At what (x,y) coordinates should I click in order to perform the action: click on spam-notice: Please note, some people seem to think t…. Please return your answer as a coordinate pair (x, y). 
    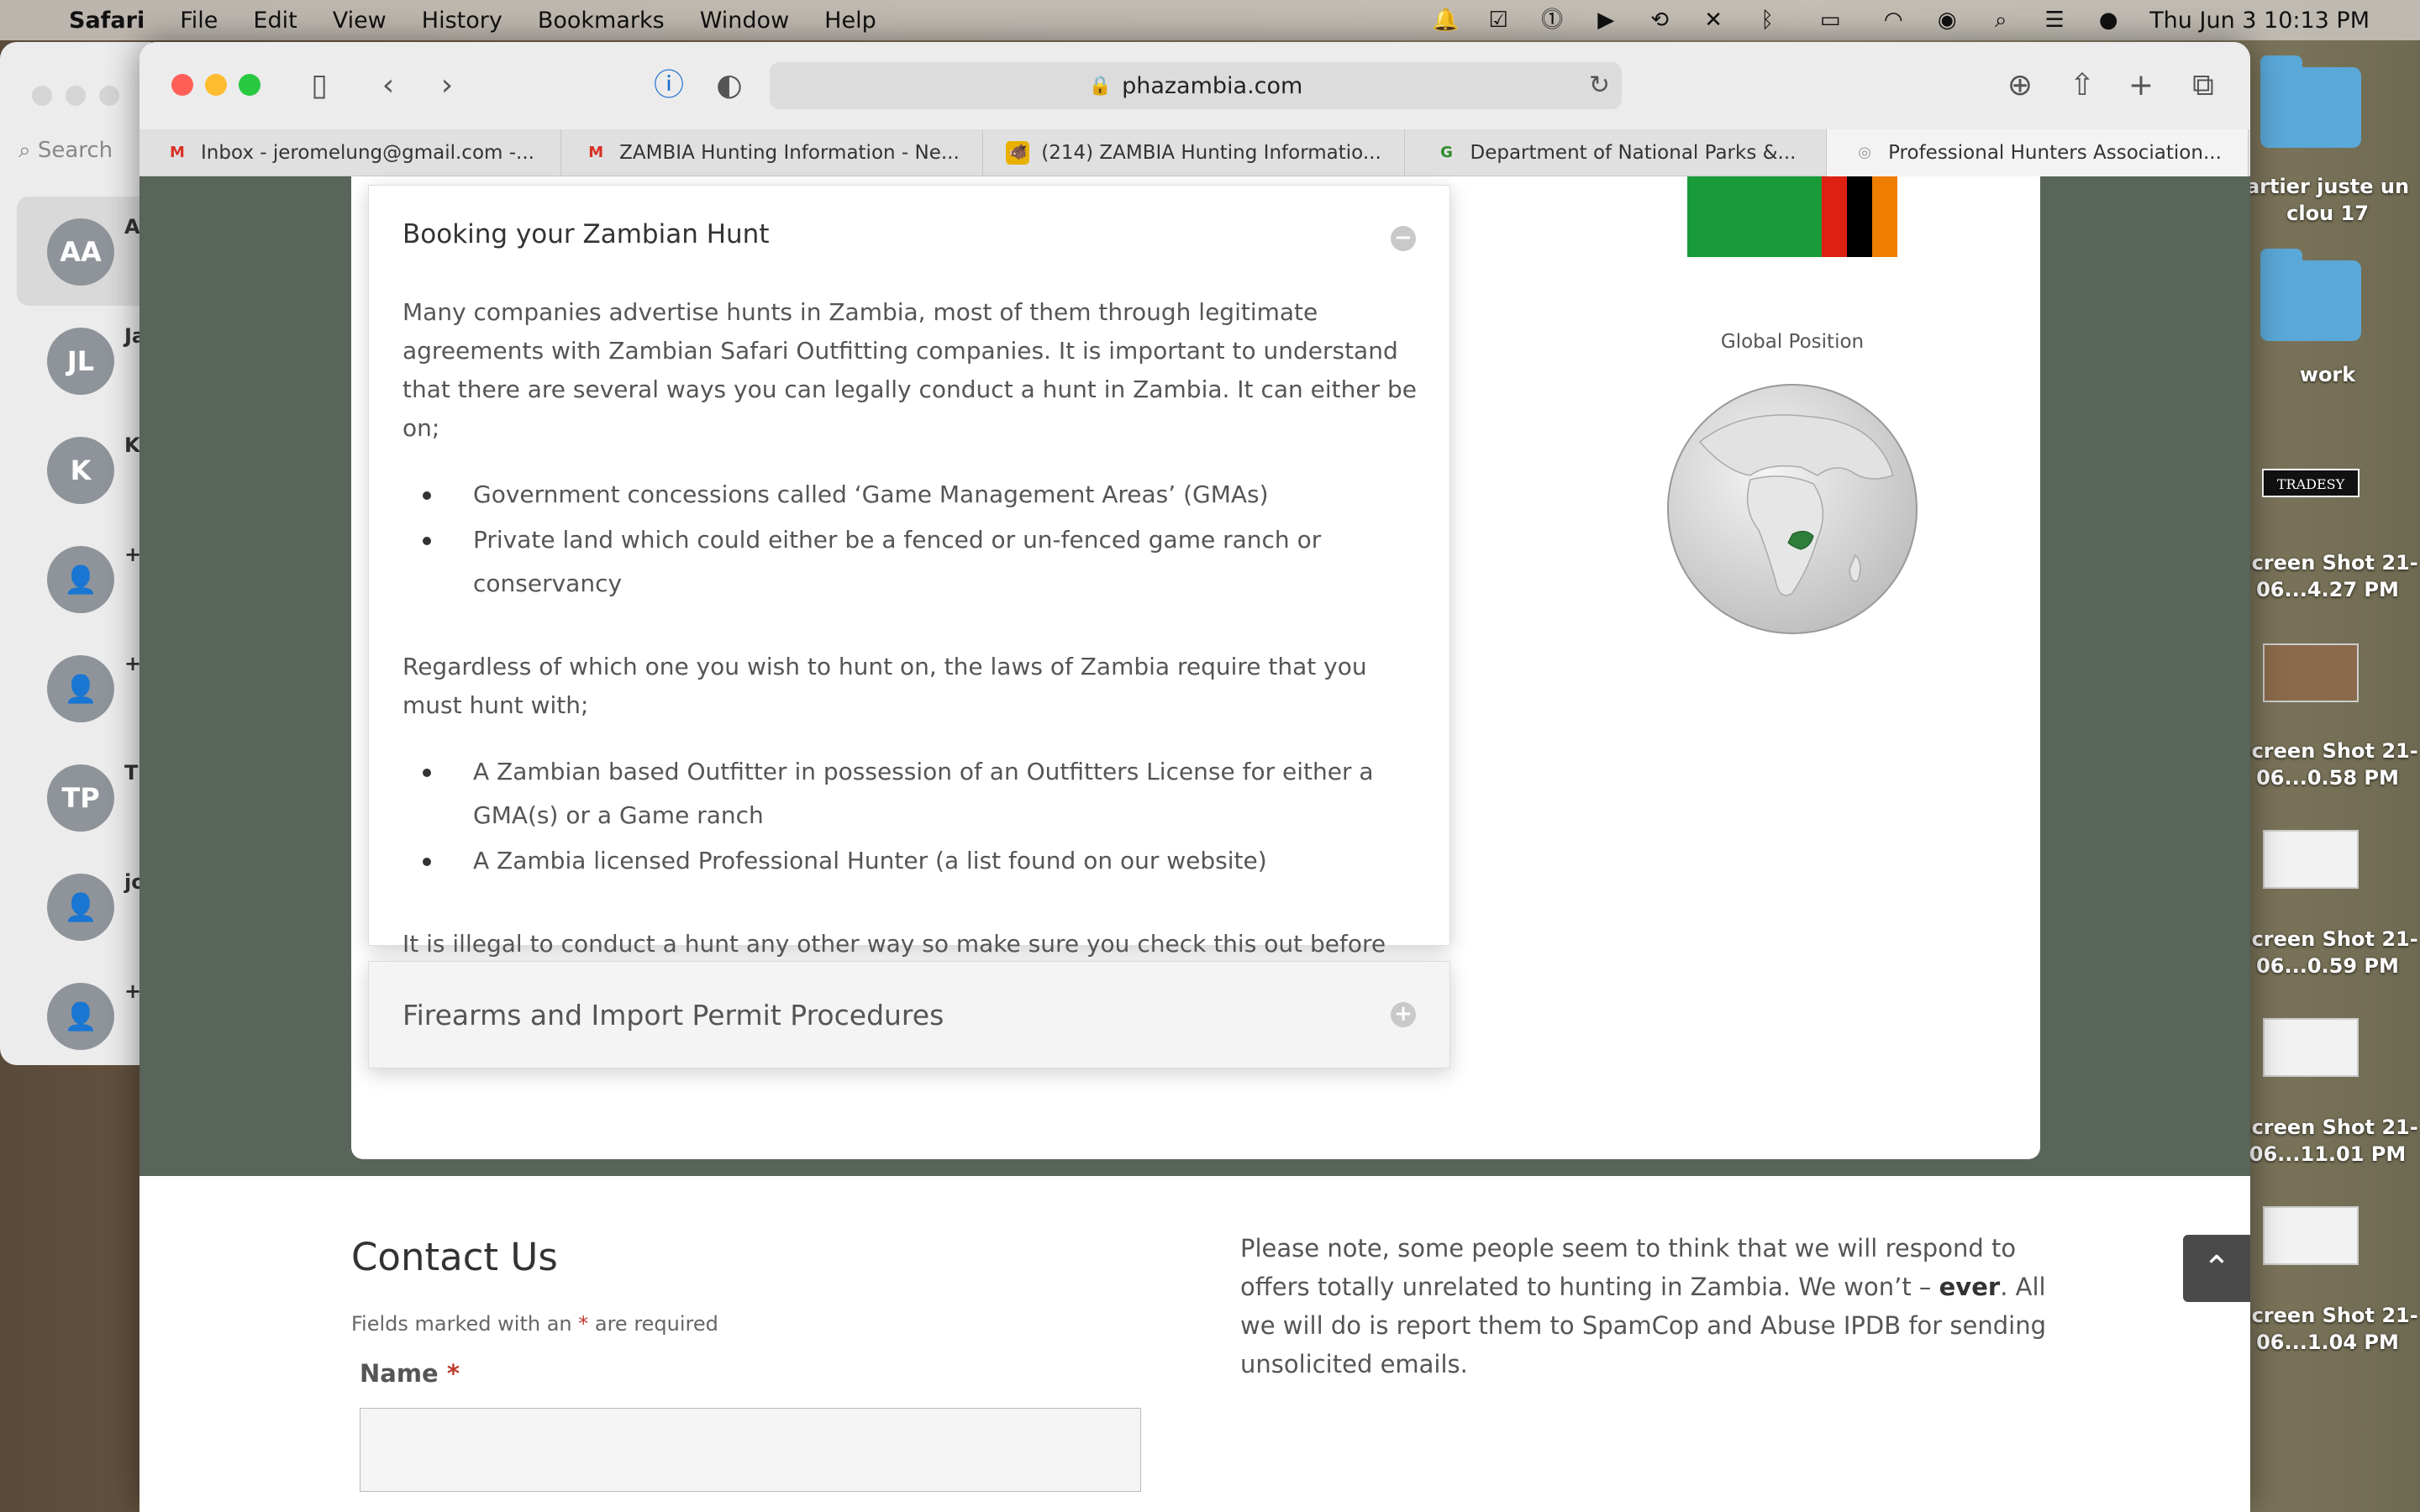
    Looking at the image, I should click on (1644, 1306).